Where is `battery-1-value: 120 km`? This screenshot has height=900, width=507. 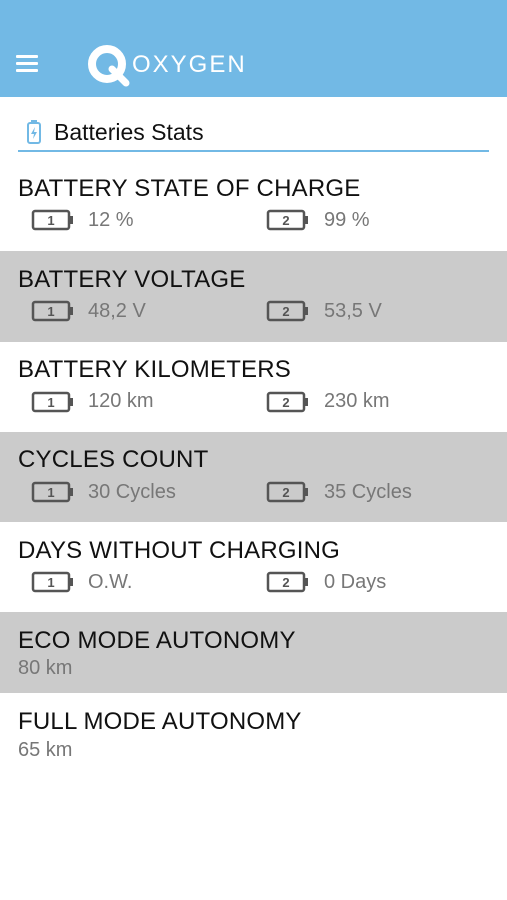 battery-1-value: 120 km is located at coordinates (121, 401).